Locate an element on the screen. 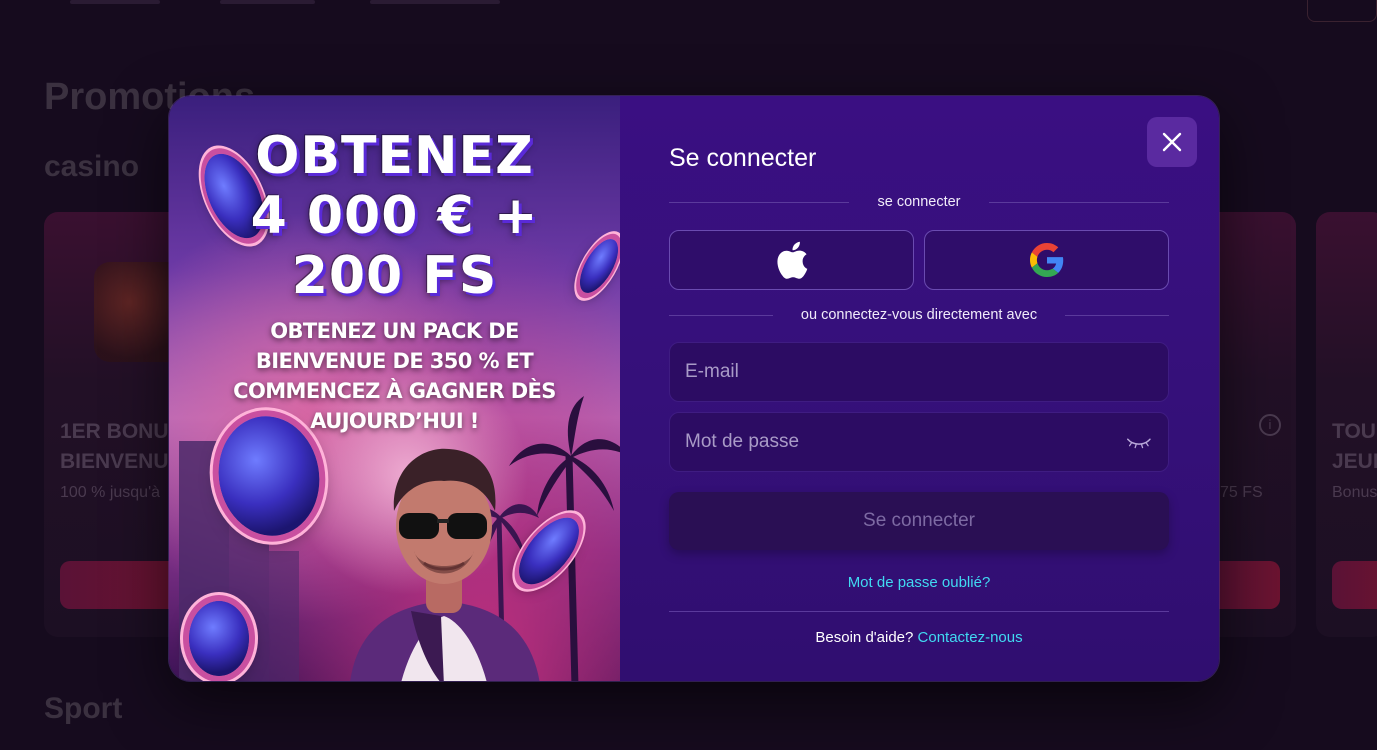  promo-card-subtitle: 100 % jusqu'à is located at coordinates (110, 492).